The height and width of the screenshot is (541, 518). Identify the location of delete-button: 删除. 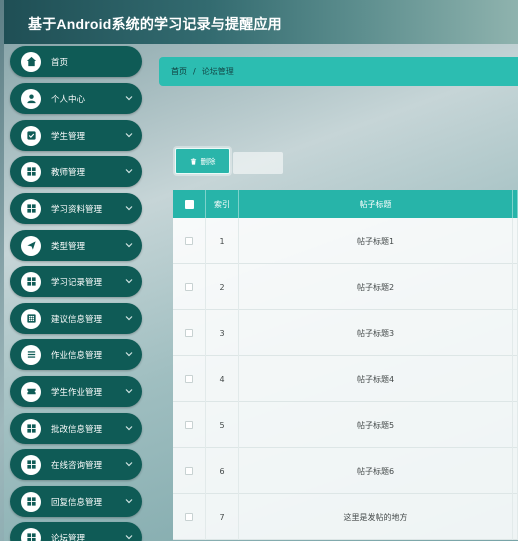
(202, 161).